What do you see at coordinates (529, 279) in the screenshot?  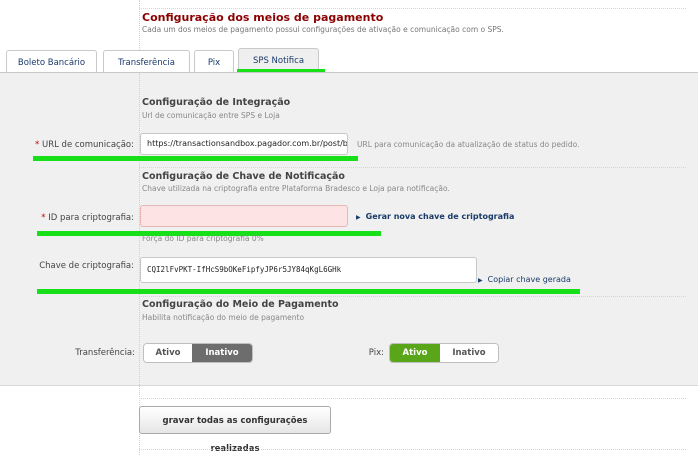 I see `copy-key-text: Copiar chave gerada` at bounding box center [529, 279].